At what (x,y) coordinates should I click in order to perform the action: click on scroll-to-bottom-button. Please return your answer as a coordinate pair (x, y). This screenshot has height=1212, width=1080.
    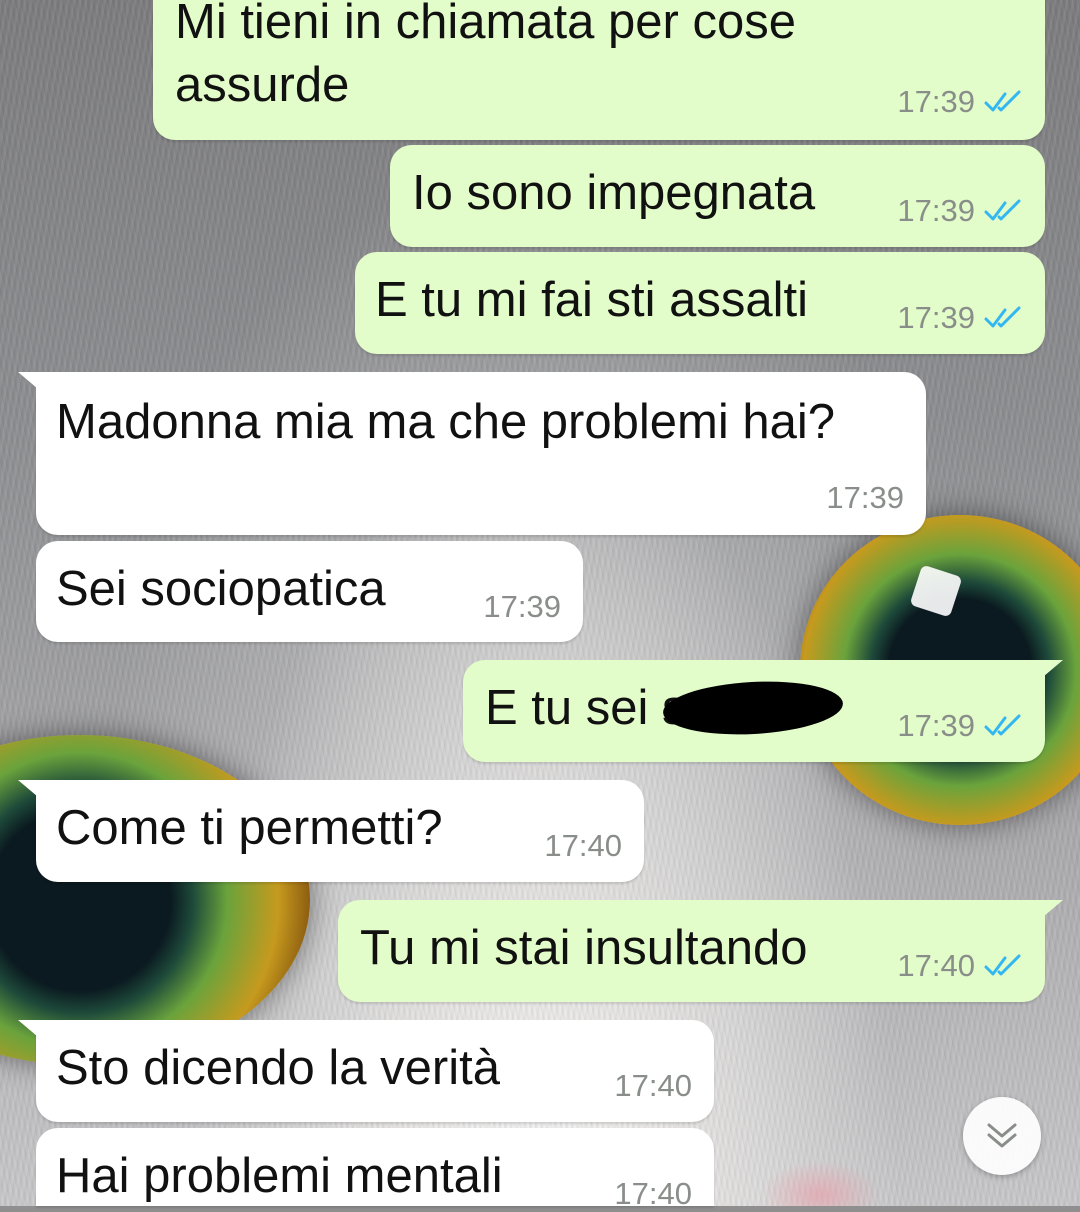
    Looking at the image, I should click on (1002, 1136).